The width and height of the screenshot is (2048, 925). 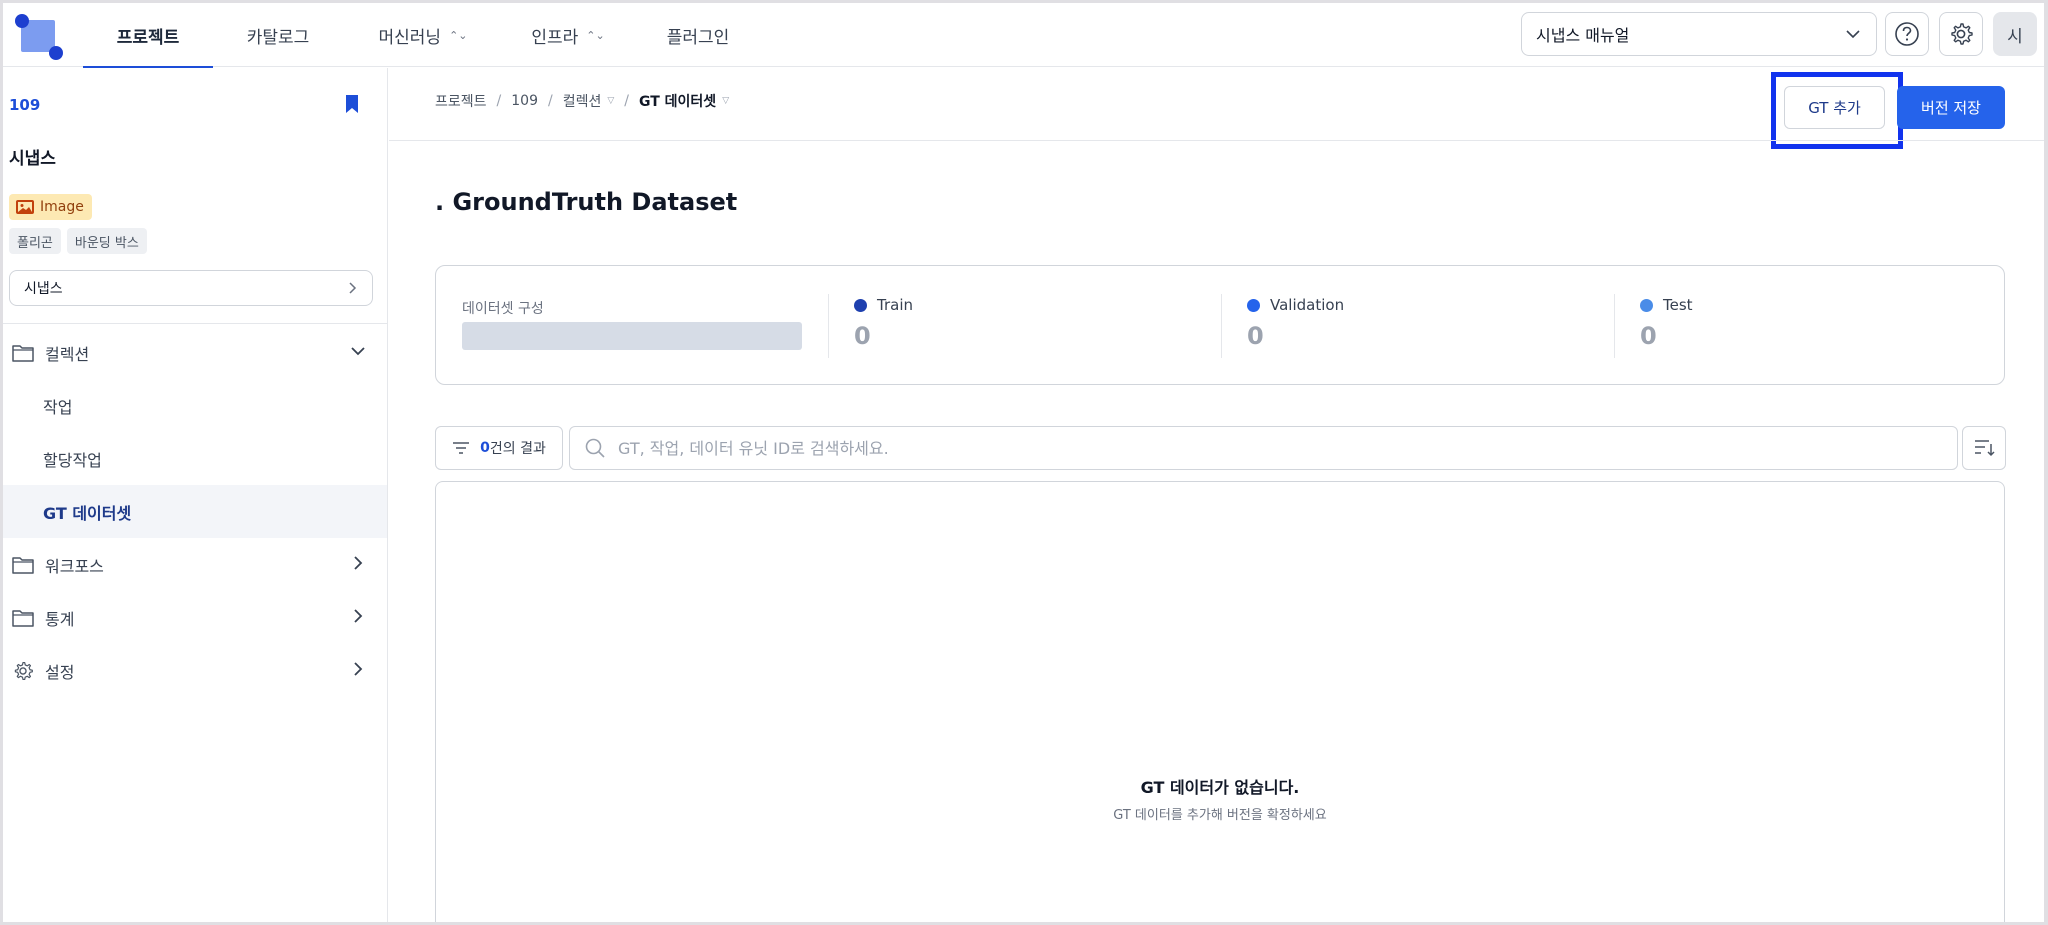 I want to click on sidebar-menu: 컬렉션 작업 할당작업 GT 데이터셋 워크포스 통계 설정, so click(x=195, y=511).